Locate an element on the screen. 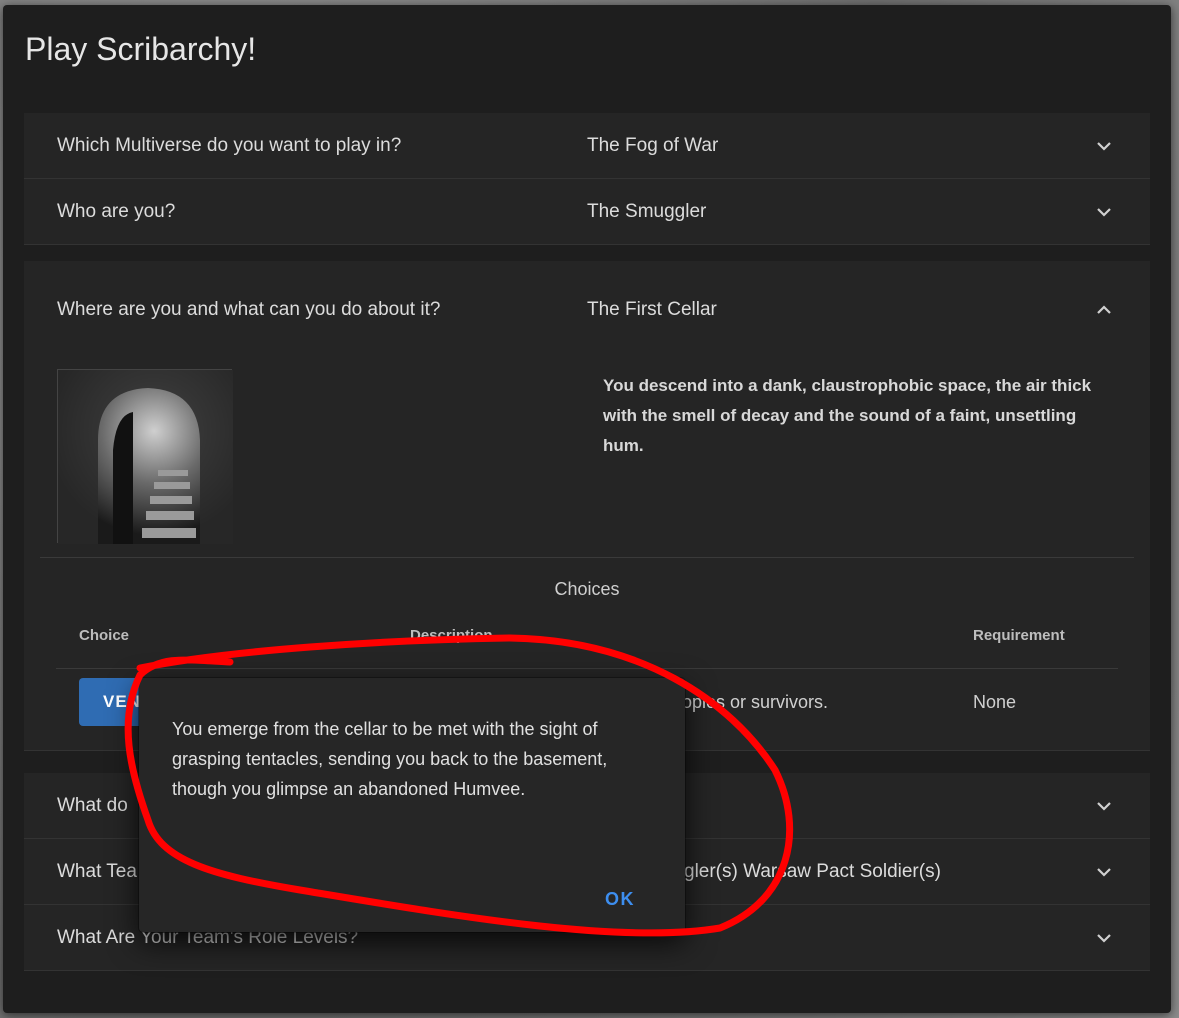 The width and height of the screenshot is (1179, 1018). panel-character: Who are you? The Smuggler is located at coordinates (587, 212).